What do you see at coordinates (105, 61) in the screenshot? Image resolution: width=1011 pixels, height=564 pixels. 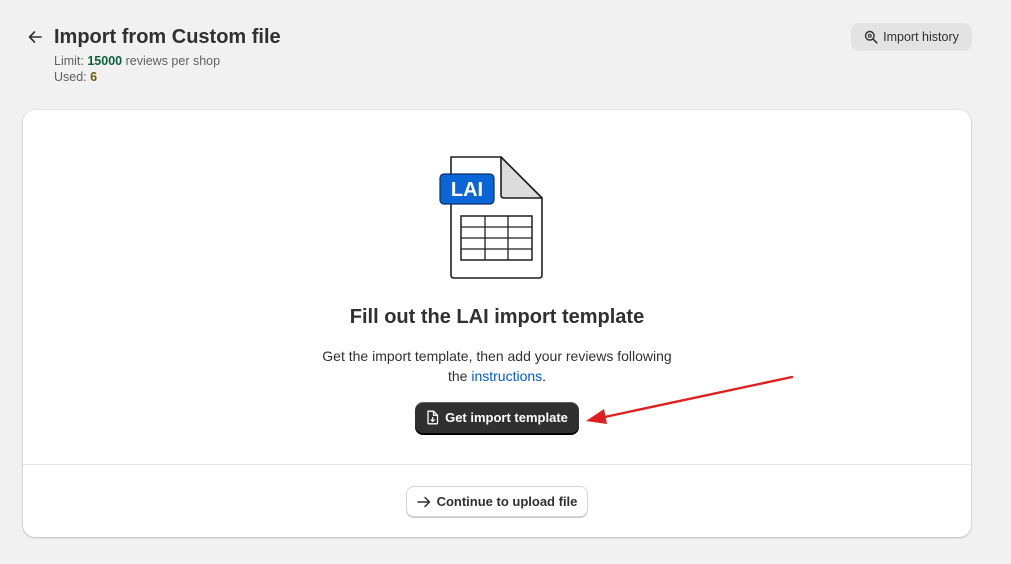 I see `limit-value: 15000` at bounding box center [105, 61].